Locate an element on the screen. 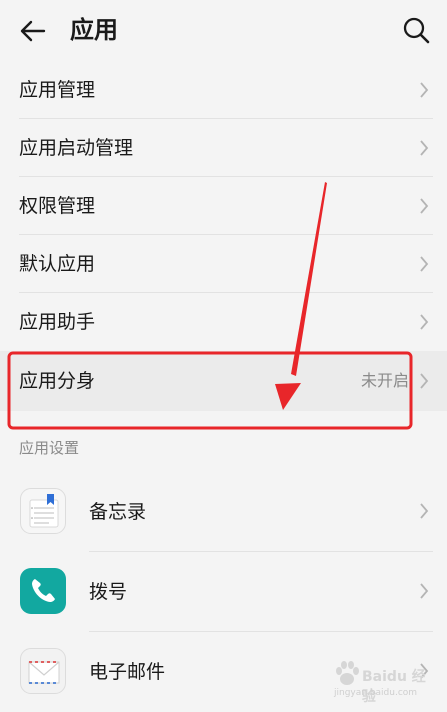  phone-icon is located at coordinates (43, 591).